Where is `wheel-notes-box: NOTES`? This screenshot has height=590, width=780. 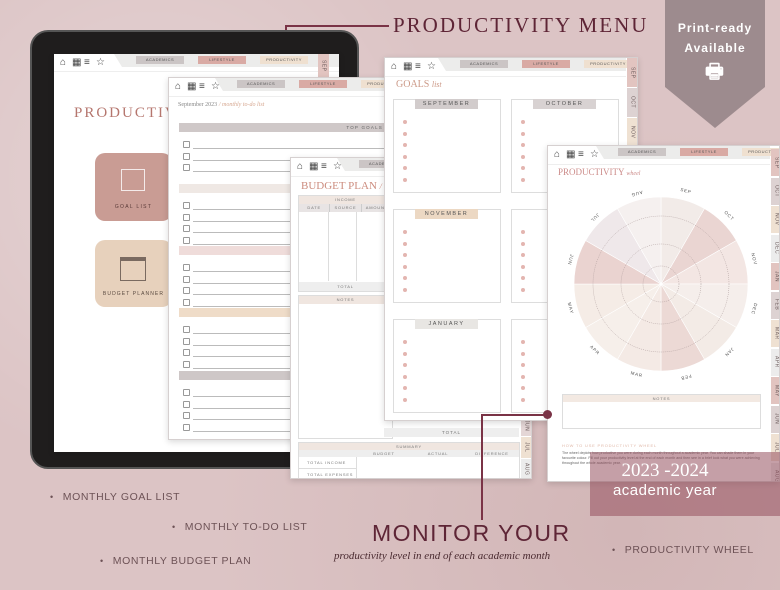 wheel-notes-box: NOTES is located at coordinates (661, 411).